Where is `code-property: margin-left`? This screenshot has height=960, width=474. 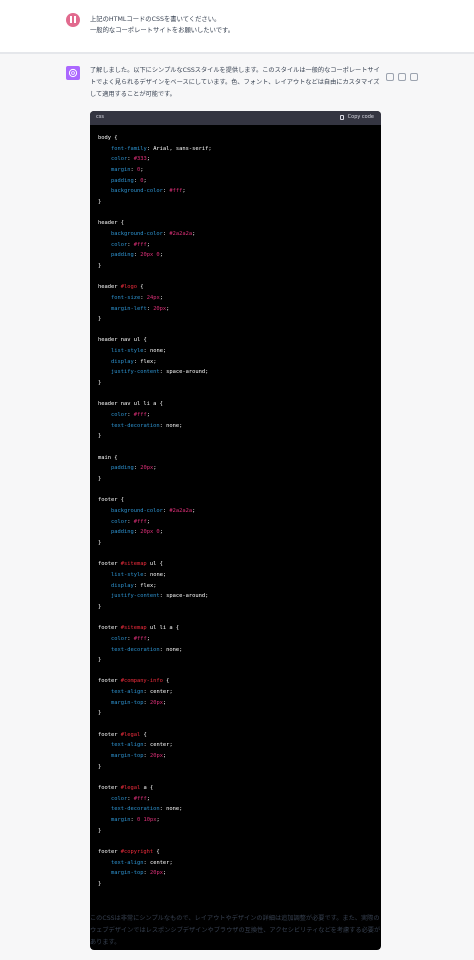
code-property: margin-left is located at coordinates (128, 308).